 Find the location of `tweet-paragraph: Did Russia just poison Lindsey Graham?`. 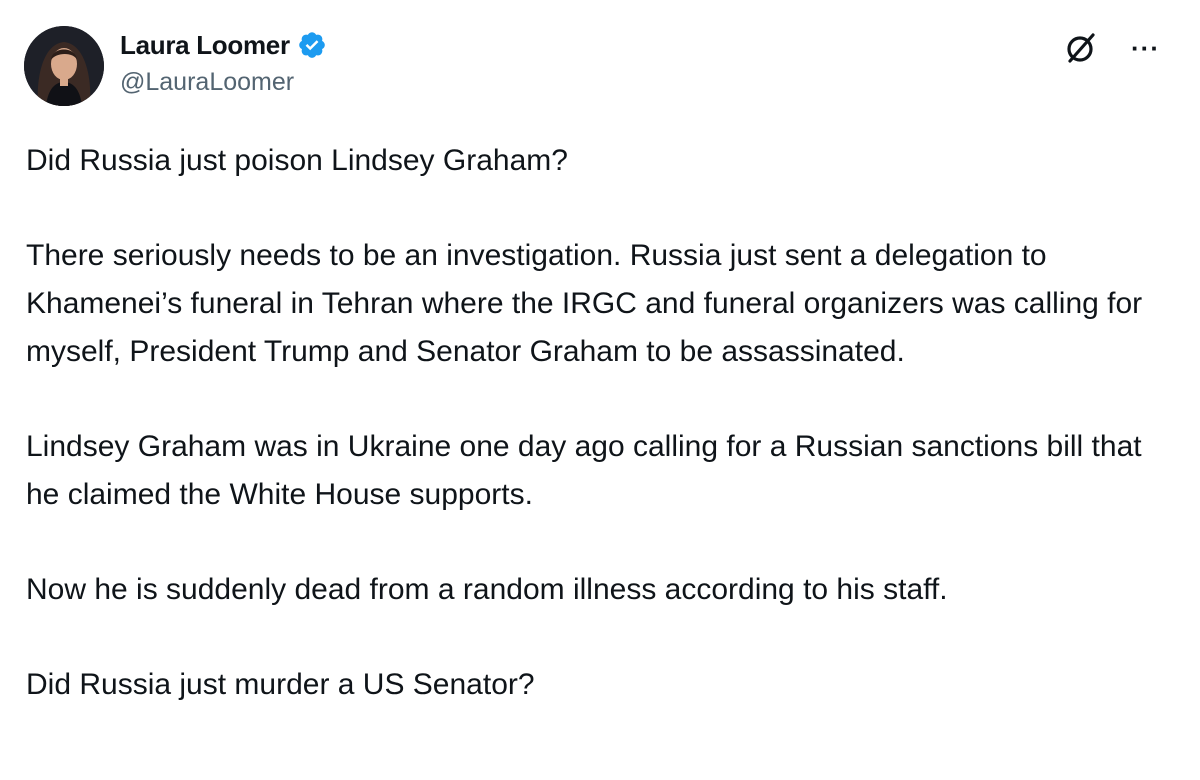

tweet-paragraph: Did Russia just poison Lindsey Graham? is located at coordinates (297, 160).